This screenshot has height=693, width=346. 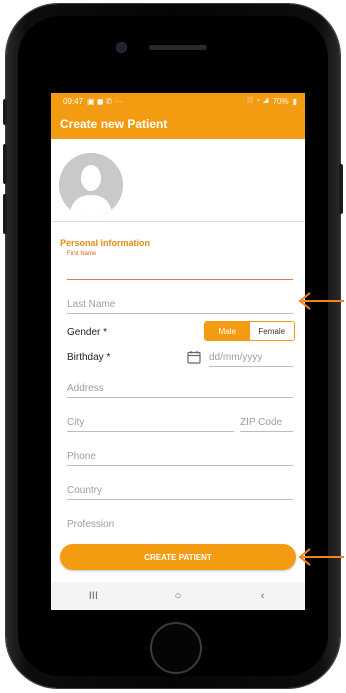 What do you see at coordinates (176, 648) in the screenshot?
I see `home-button` at bounding box center [176, 648].